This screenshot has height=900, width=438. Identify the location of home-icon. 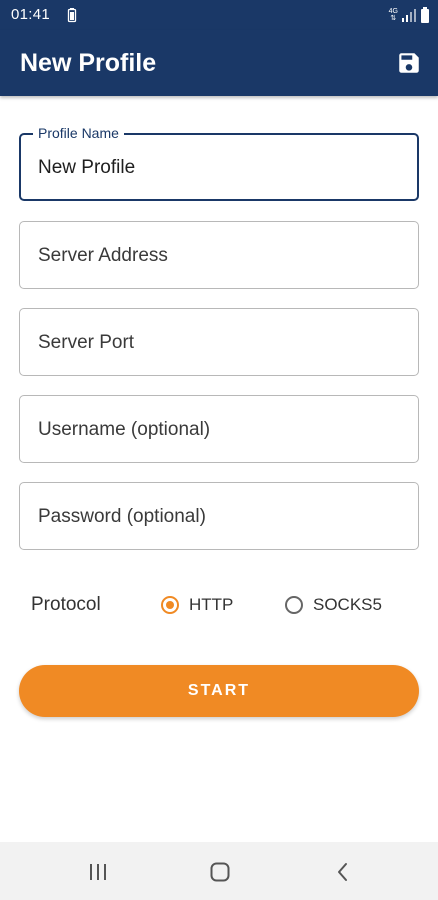
(220, 872).